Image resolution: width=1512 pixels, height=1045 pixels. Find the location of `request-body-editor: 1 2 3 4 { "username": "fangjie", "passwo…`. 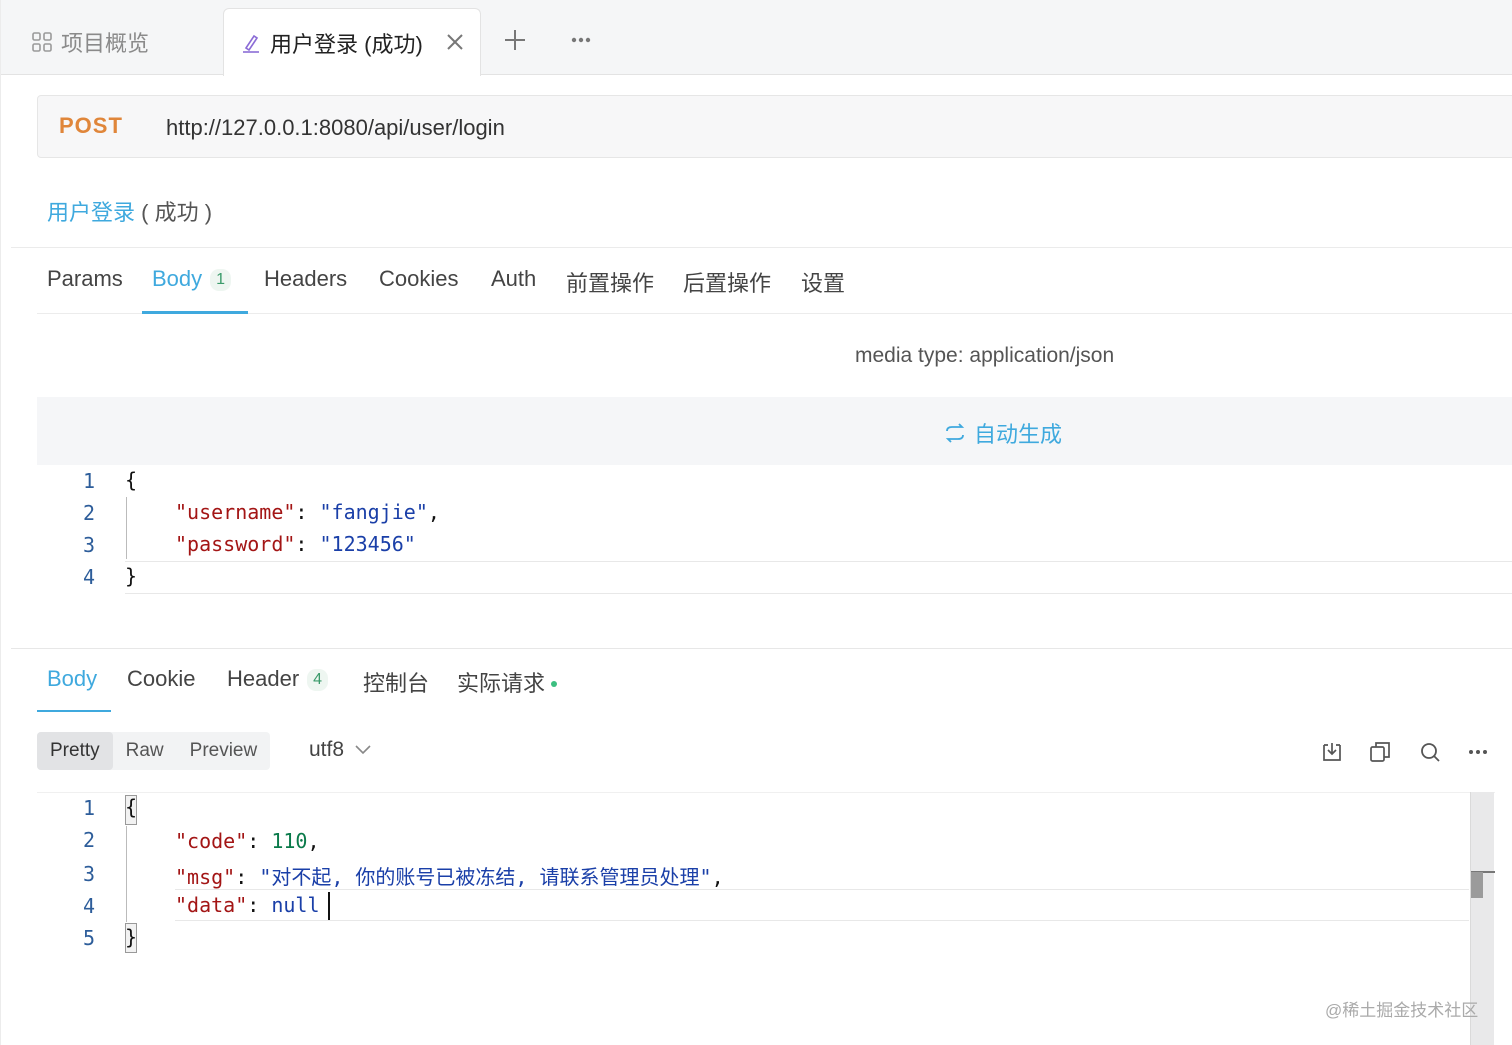

request-body-editor: 1 2 3 4 { "username": "fangjie", "passwo… is located at coordinates (774, 530).